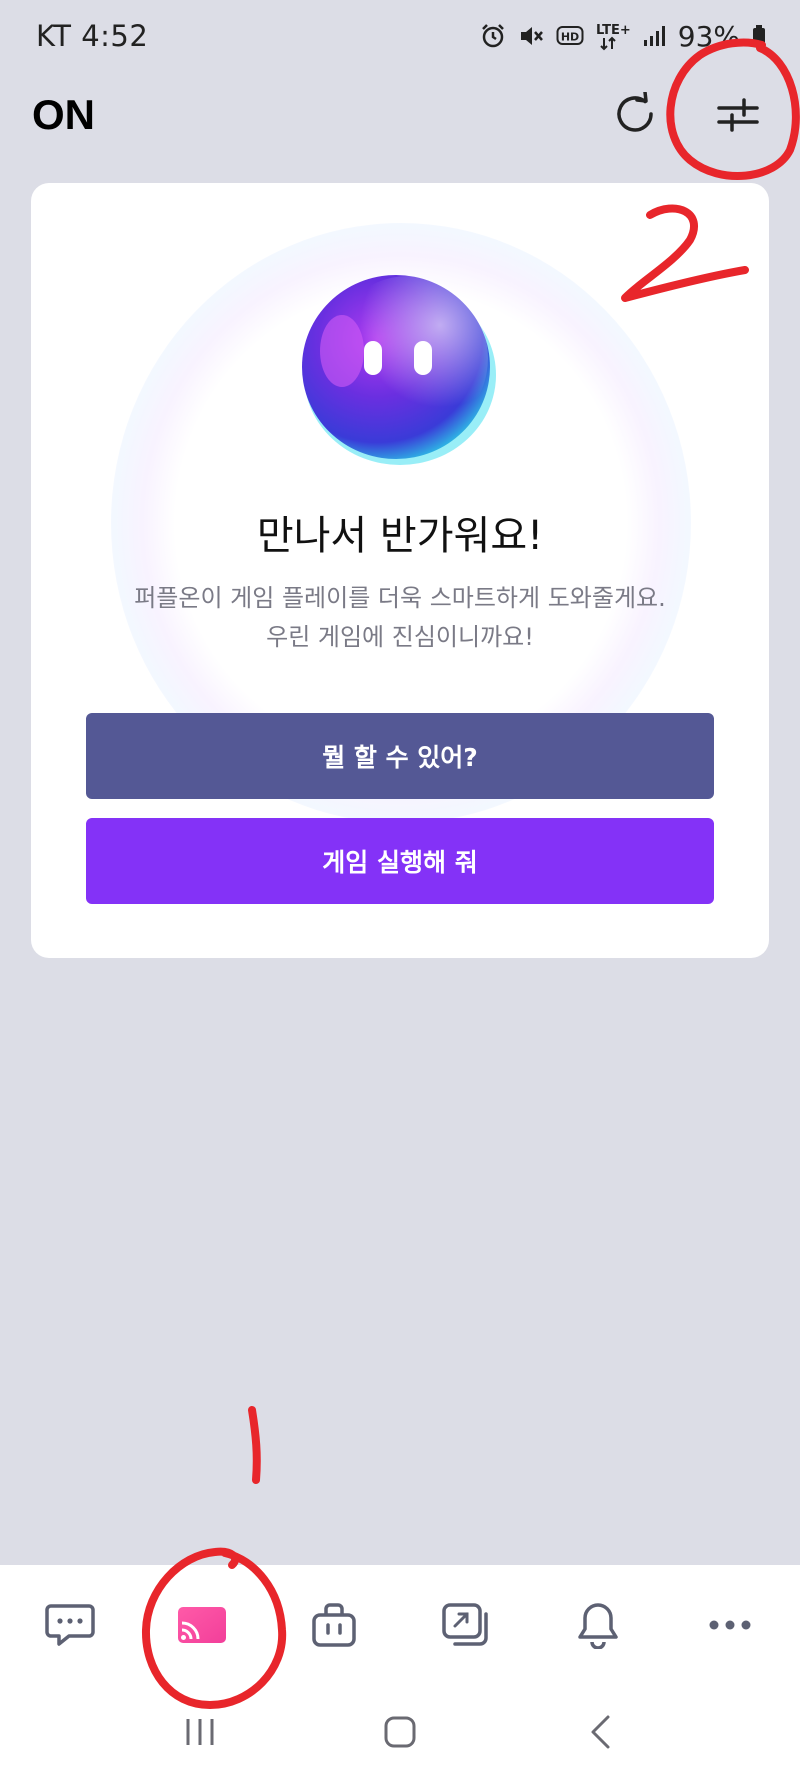 Image resolution: width=800 pixels, height=1778 pixels. I want to click on status-icons: HD LTE+ 93%, so click(623, 36).